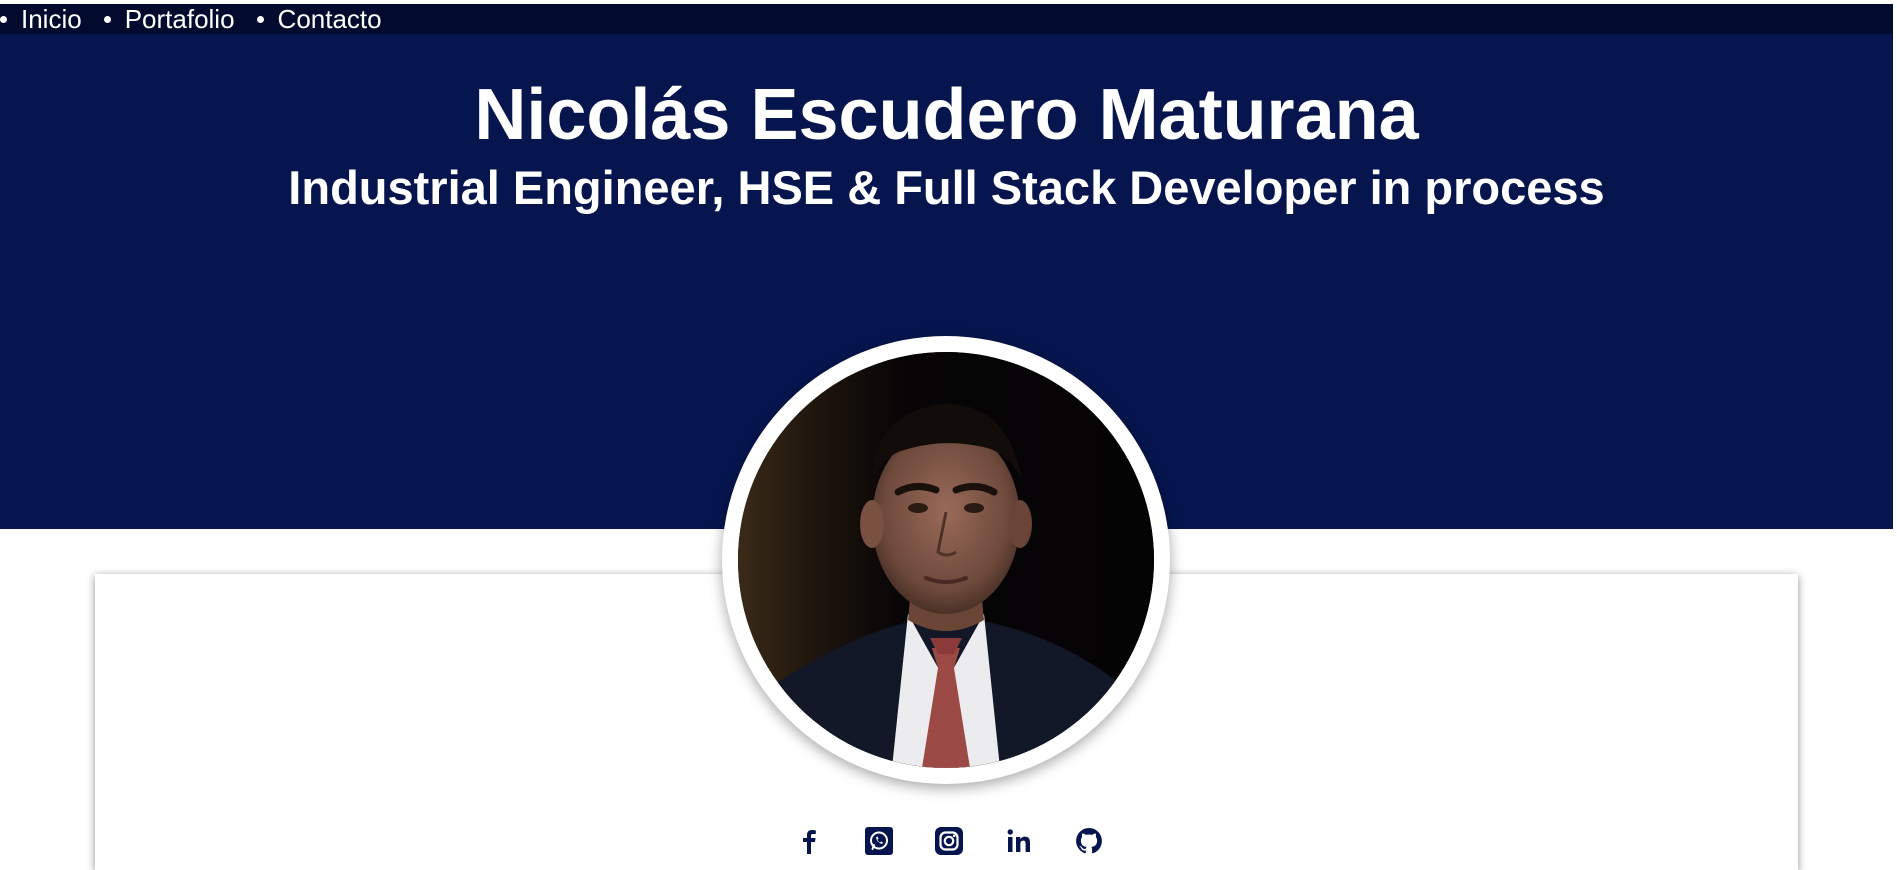 The image size is (1897, 870). What do you see at coordinates (879, 841) in the screenshot?
I see `whatsapp-icon` at bounding box center [879, 841].